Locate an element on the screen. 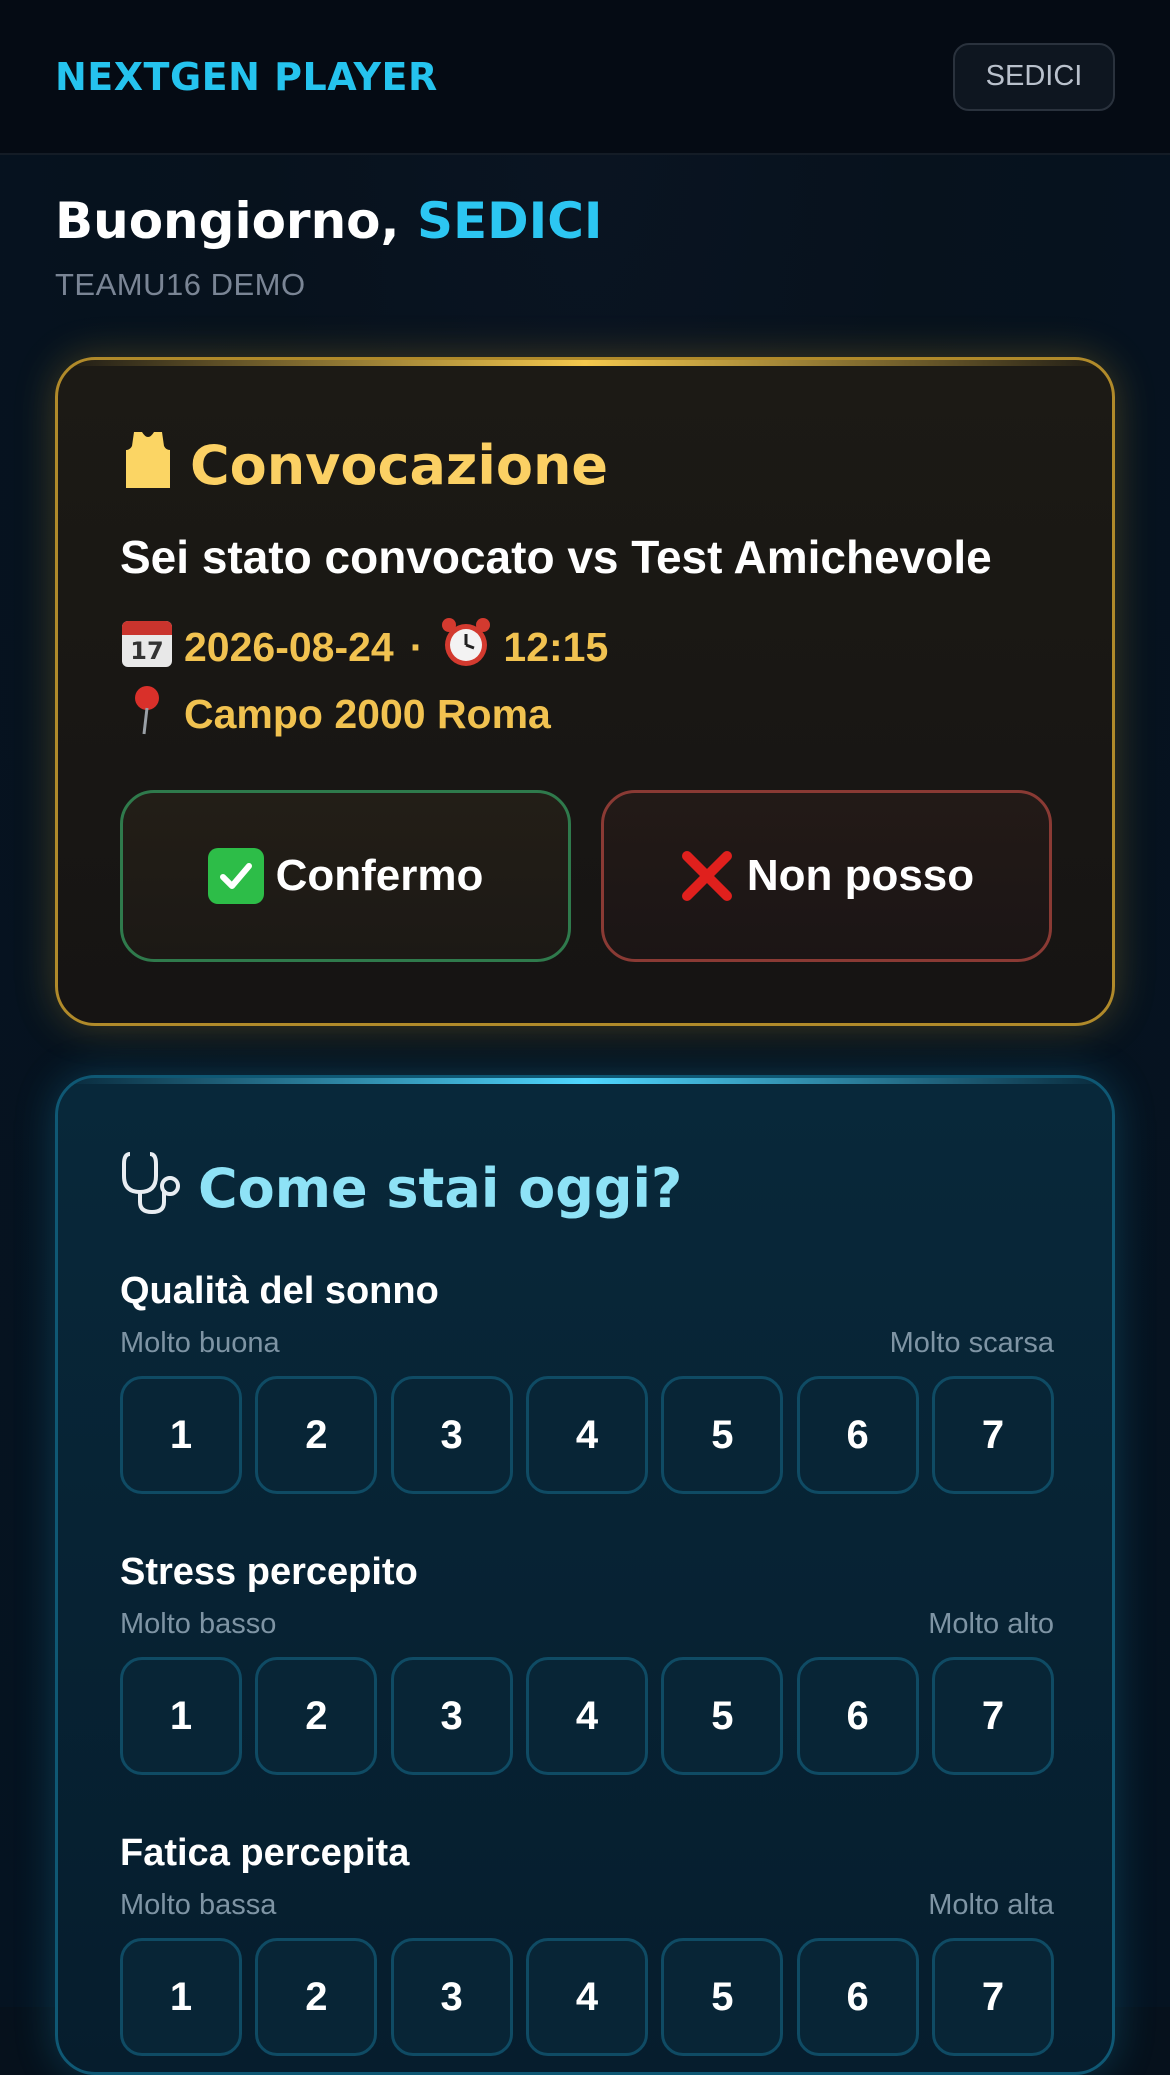 The width and height of the screenshot is (1170, 2075). calendar-icon: 17 is located at coordinates (147, 647).